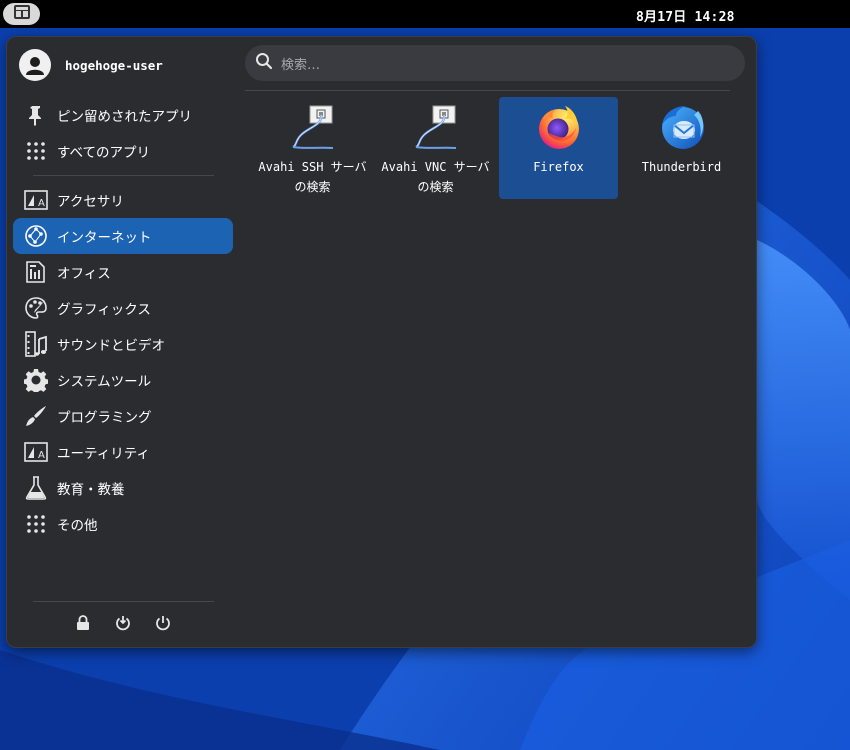 The width and height of the screenshot is (850, 750). I want to click on thunderbird-icon, so click(682, 127).